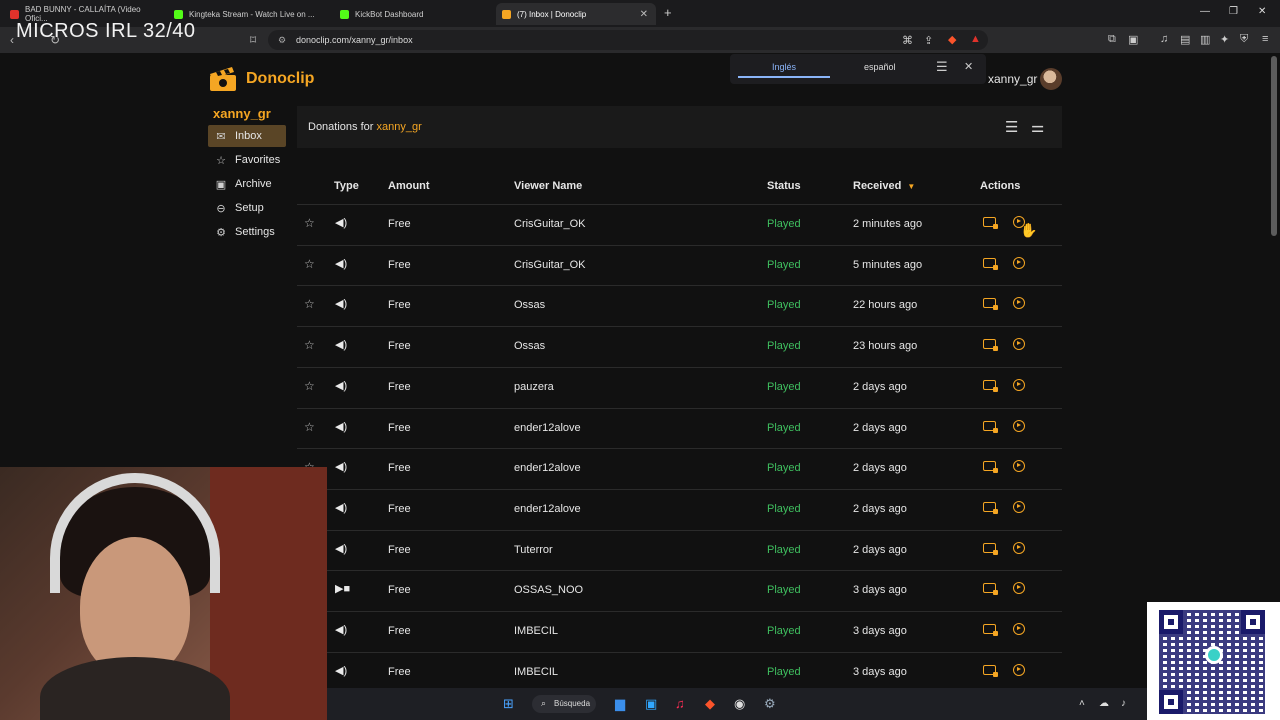  What do you see at coordinates (739, 704) in the screenshot?
I see `obs-icon: ◉` at bounding box center [739, 704].